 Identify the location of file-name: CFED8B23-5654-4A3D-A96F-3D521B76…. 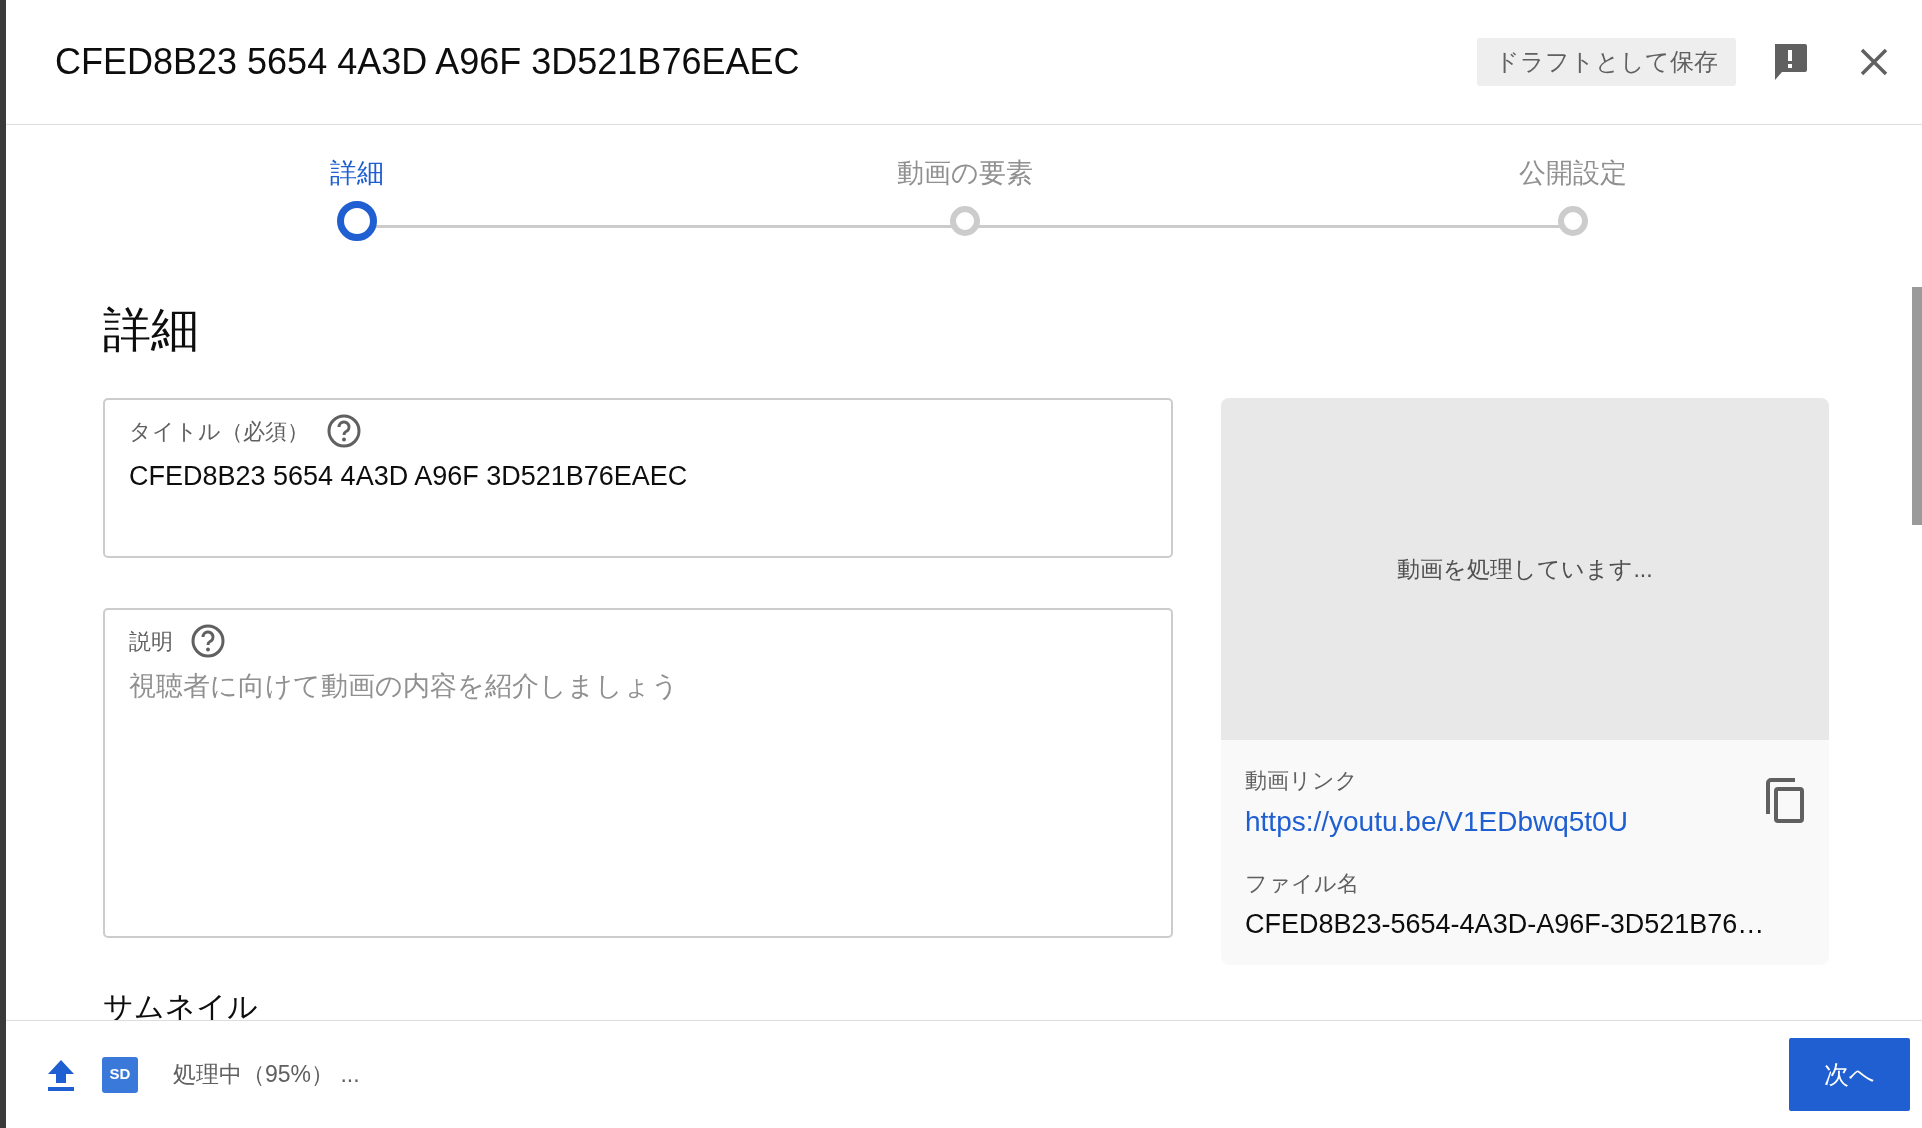
(1505, 925).